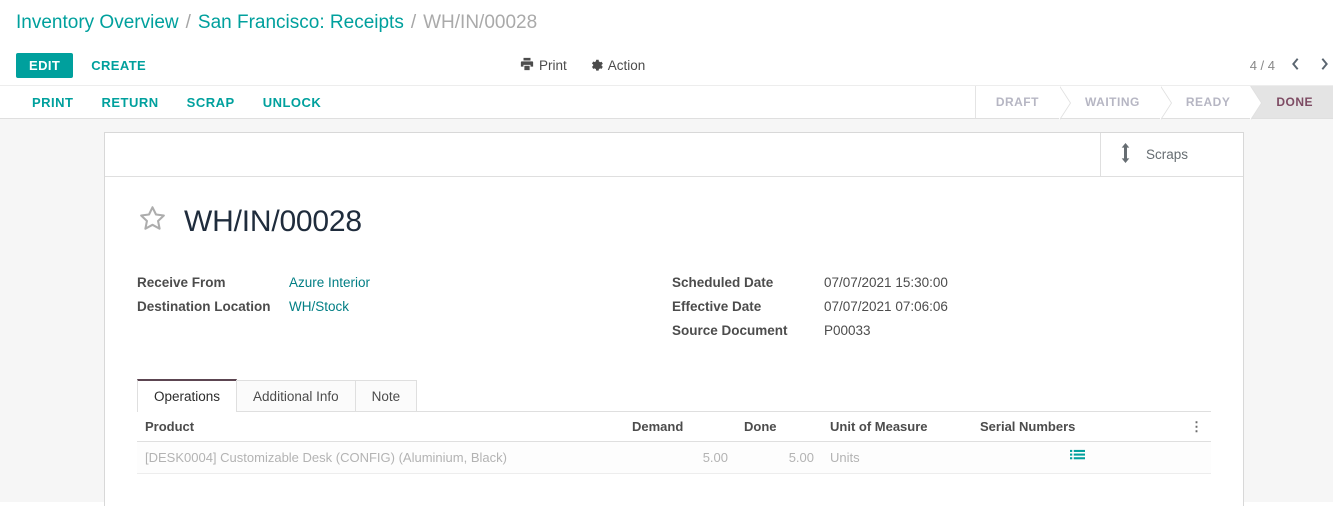 The width and height of the screenshot is (1333, 506). Describe the element at coordinates (97, 23) in the screenshot. I see `breadcrumb-item-inventory-overview: Inventory Overview` at that location.